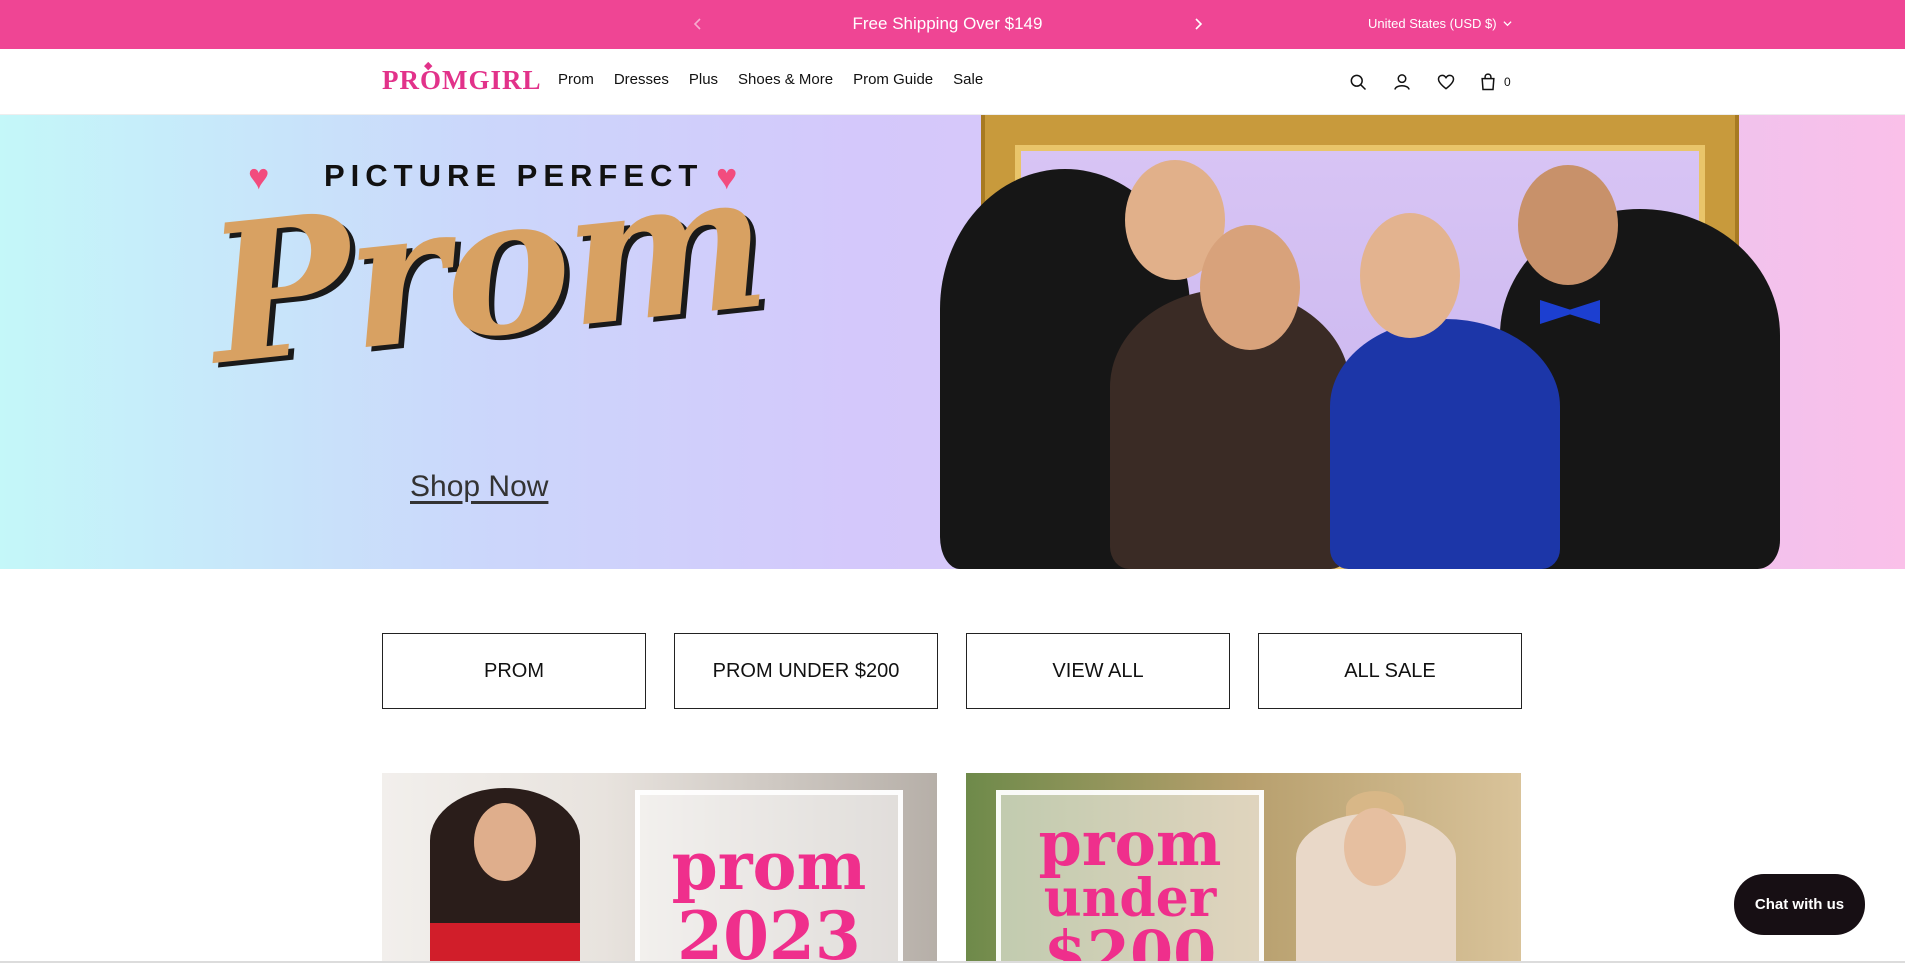 This screenshot has height=963, width=1905. What do you see at coordinates (968, 79) in the screenshot?
I see `nav-item-sale: Sale` at bounding box center [968, 79].